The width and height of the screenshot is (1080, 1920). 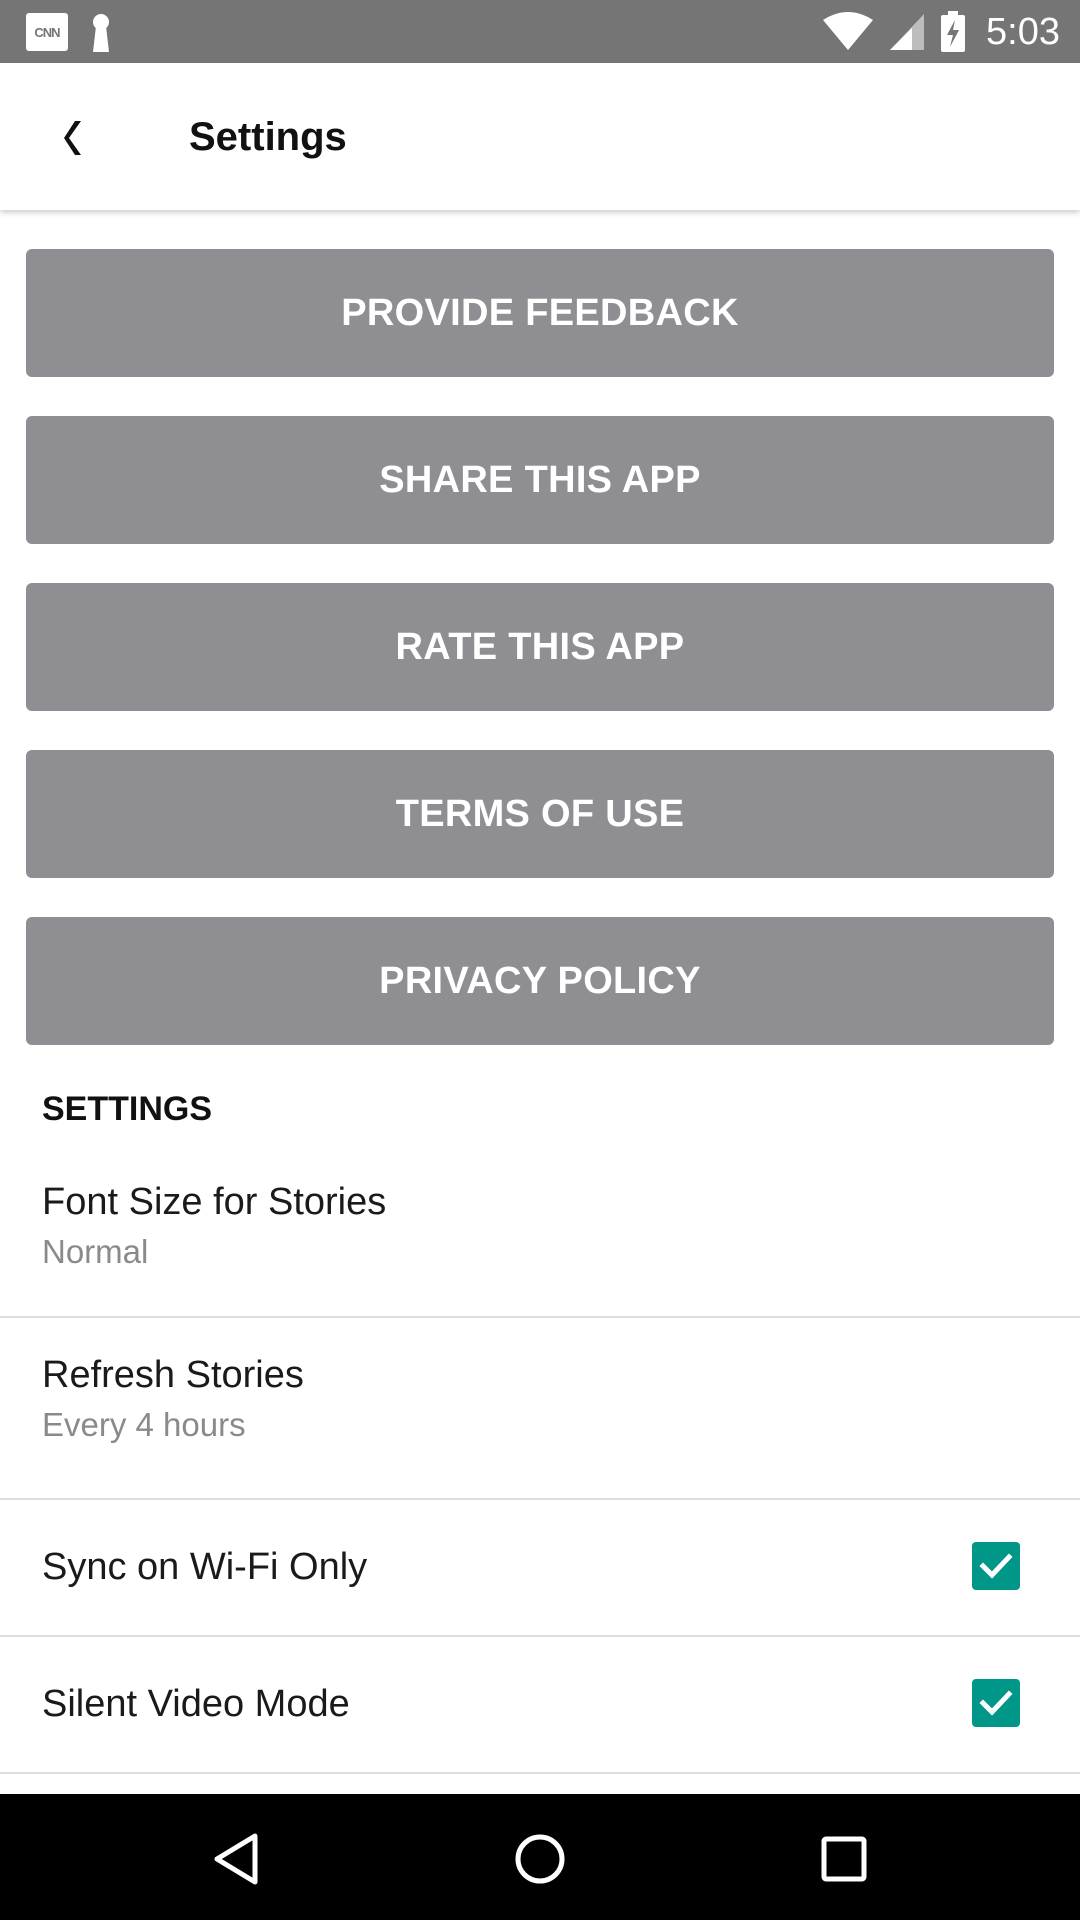 What do you see at coordinates (205, 1567) in the screenshot?
I see `setting-title: Sync on Wi-Fi Only` at bounding box center [205, 1567].